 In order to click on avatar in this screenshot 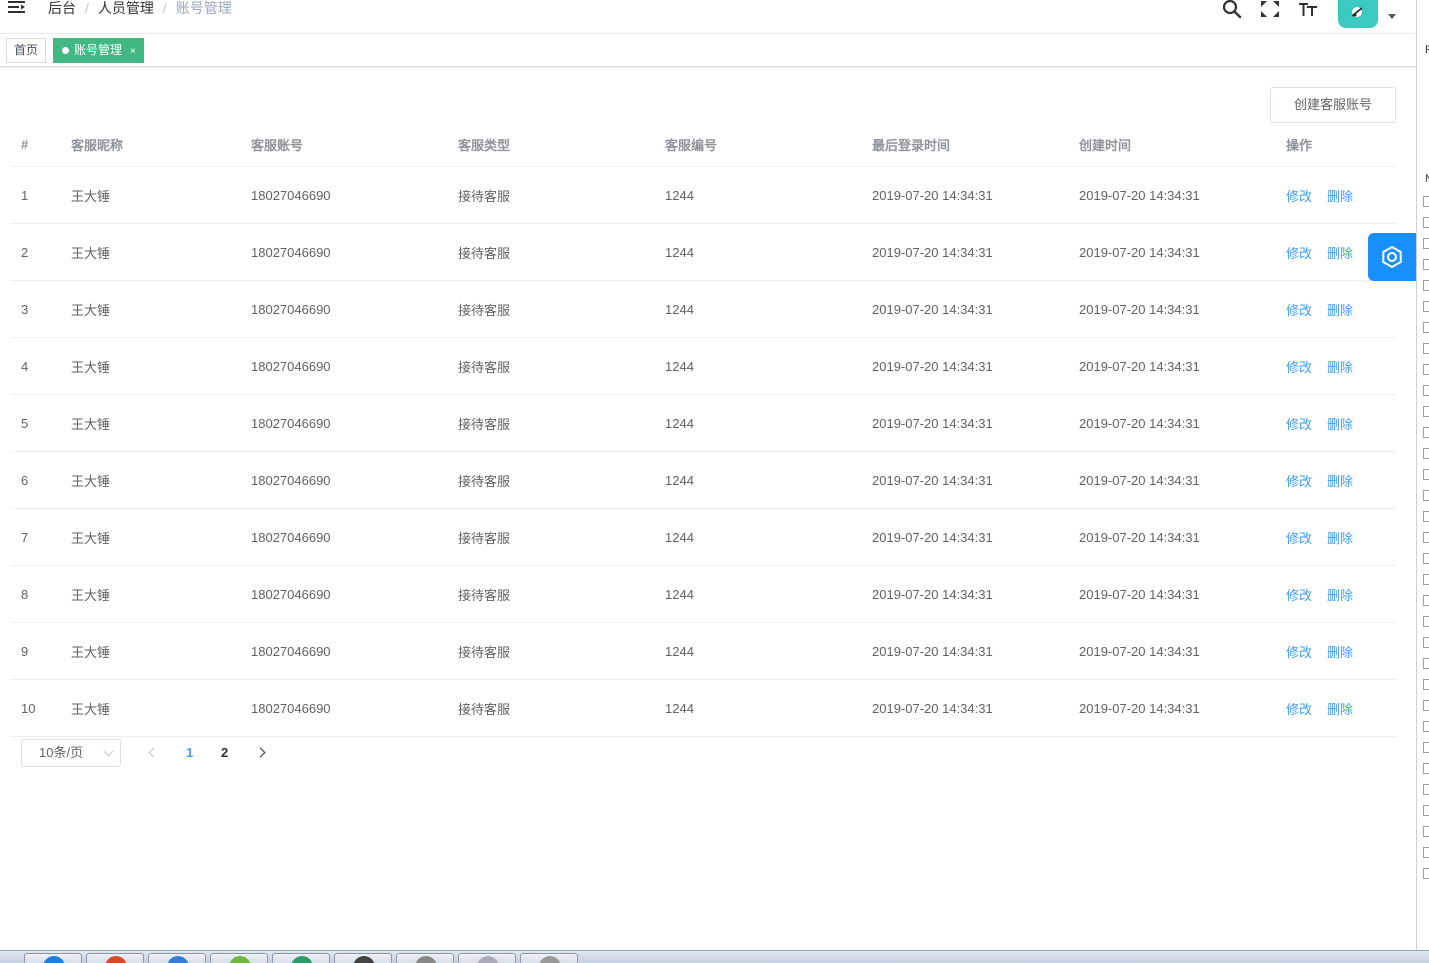, I will do `click(1358, 14)`.